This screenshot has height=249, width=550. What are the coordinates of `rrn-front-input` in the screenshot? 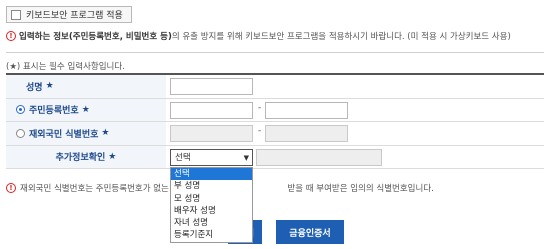 It's located at (211, 110).